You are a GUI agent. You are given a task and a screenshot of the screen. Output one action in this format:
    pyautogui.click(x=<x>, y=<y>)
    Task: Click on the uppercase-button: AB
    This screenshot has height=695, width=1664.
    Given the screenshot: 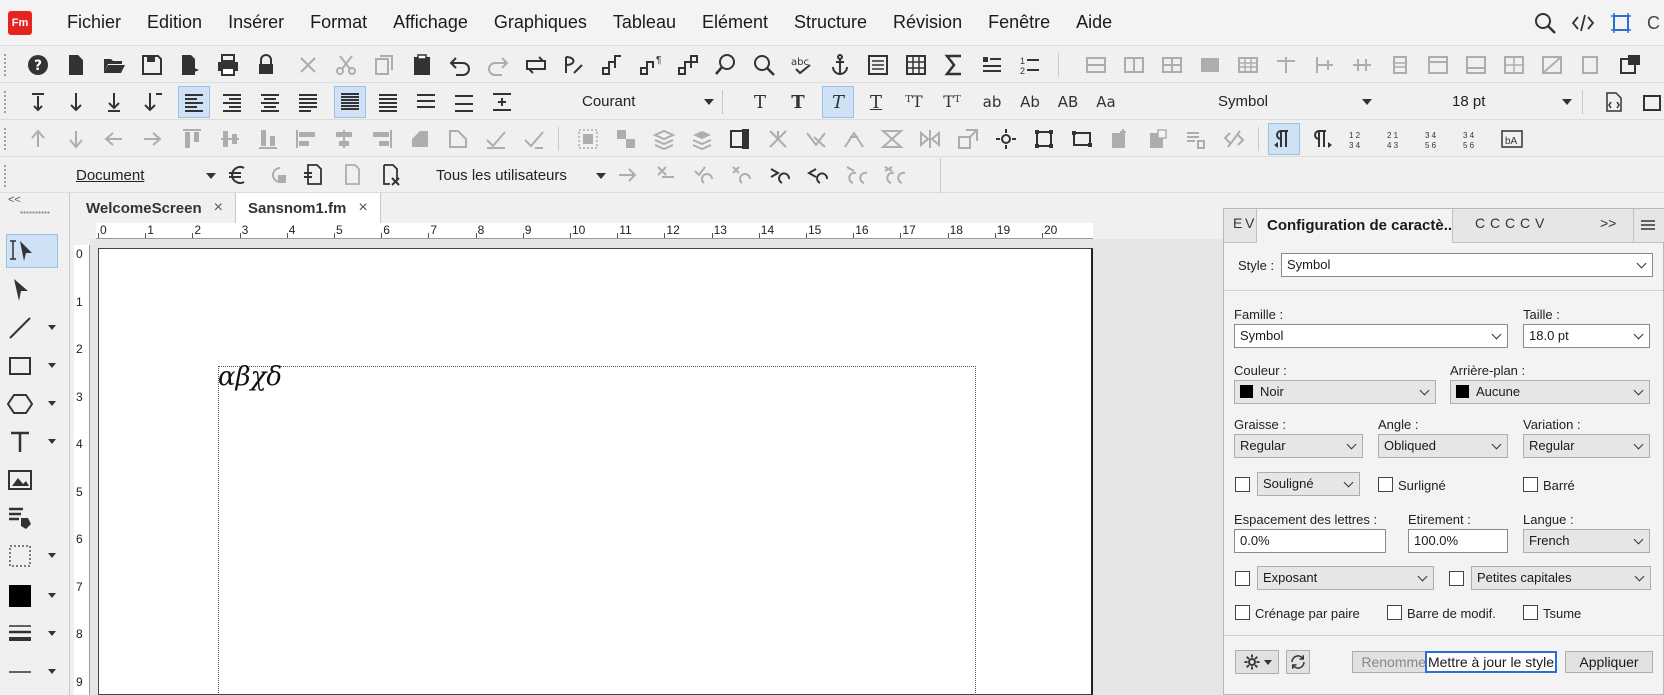 What is the action you would take?
    pyautogui.click(x=1068, y=102)
    